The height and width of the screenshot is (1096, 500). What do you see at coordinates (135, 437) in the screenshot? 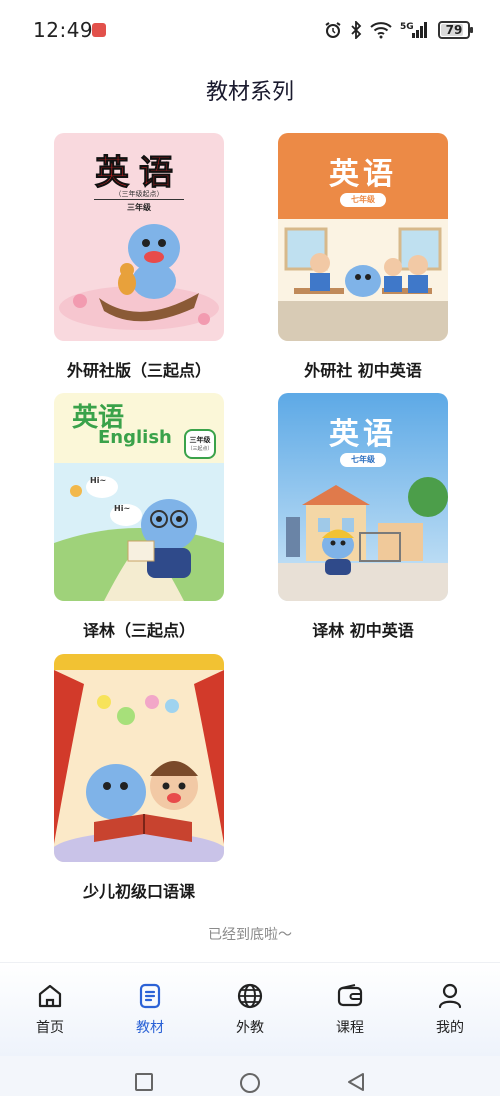
I see `cover-english: English` at bounding box center [135, 437].